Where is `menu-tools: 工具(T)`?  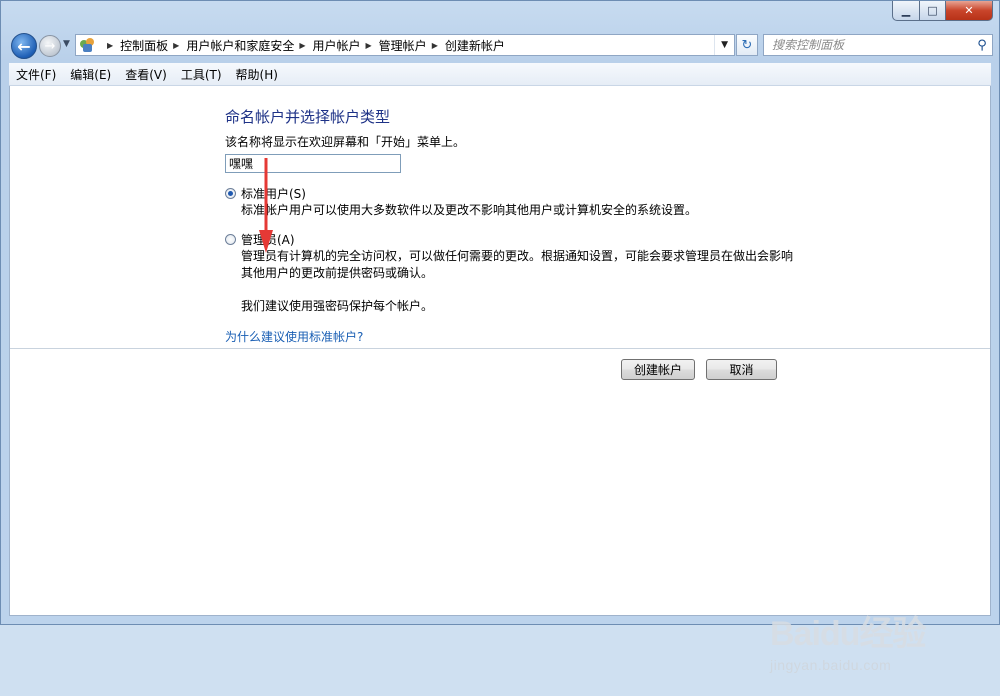
menu-tools: 工具(T) is located at coordinates (201, 74).